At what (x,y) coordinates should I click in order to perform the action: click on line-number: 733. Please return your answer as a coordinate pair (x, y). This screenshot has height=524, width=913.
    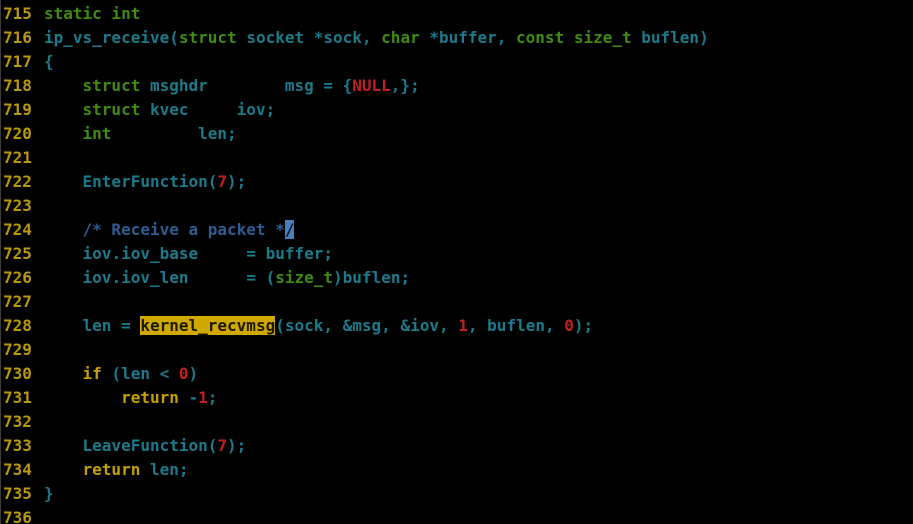
    Looking at the image, I should click on (17, 445).